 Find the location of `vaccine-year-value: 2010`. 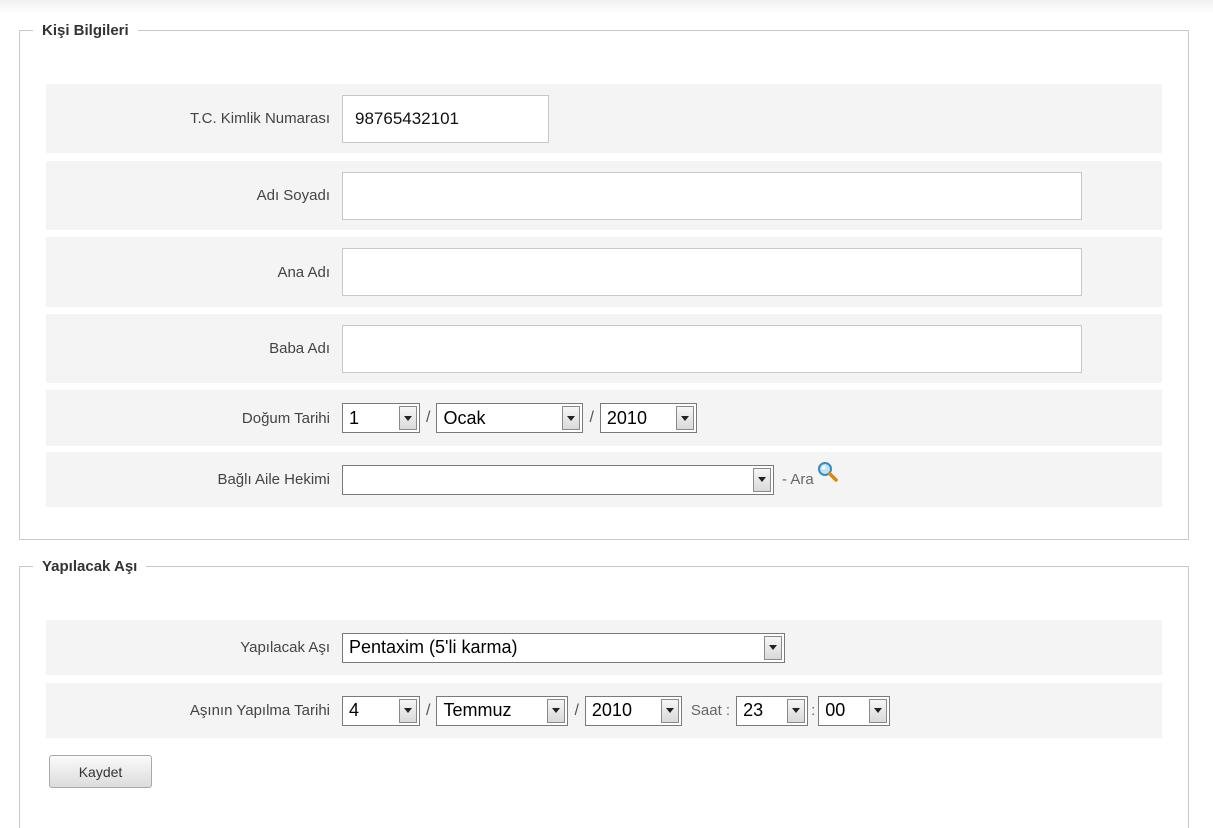

vaccine-year-value: 2010 is located at coordinates (611, 710).